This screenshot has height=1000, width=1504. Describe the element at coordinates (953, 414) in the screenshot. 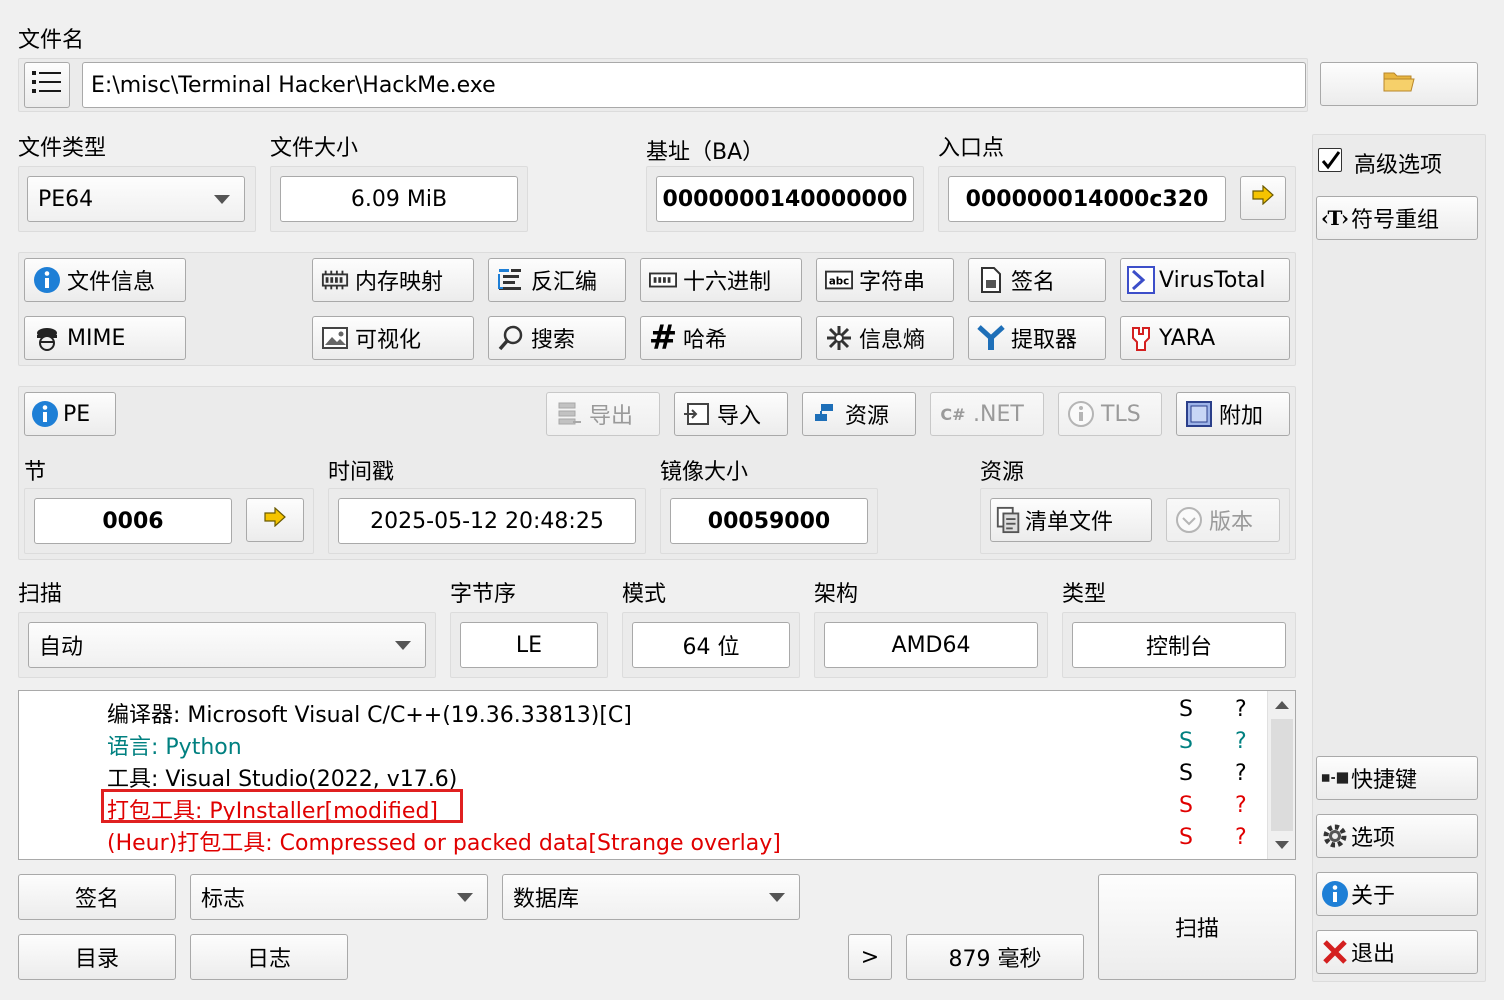

I see `csharp-icon: C#` at that location.